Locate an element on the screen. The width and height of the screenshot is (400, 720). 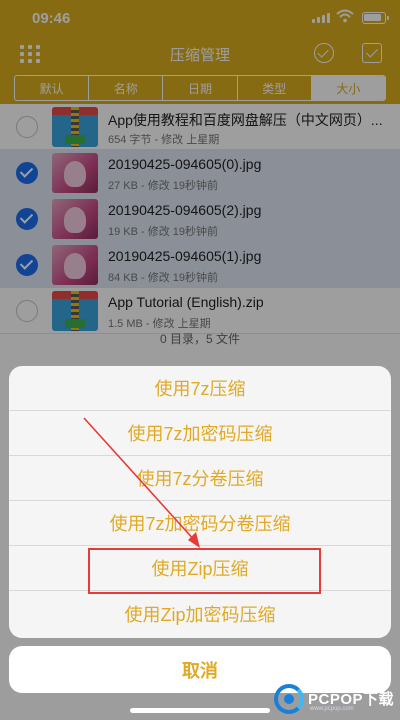
pcpop-logo-icon is located at coordinates (289, 699).